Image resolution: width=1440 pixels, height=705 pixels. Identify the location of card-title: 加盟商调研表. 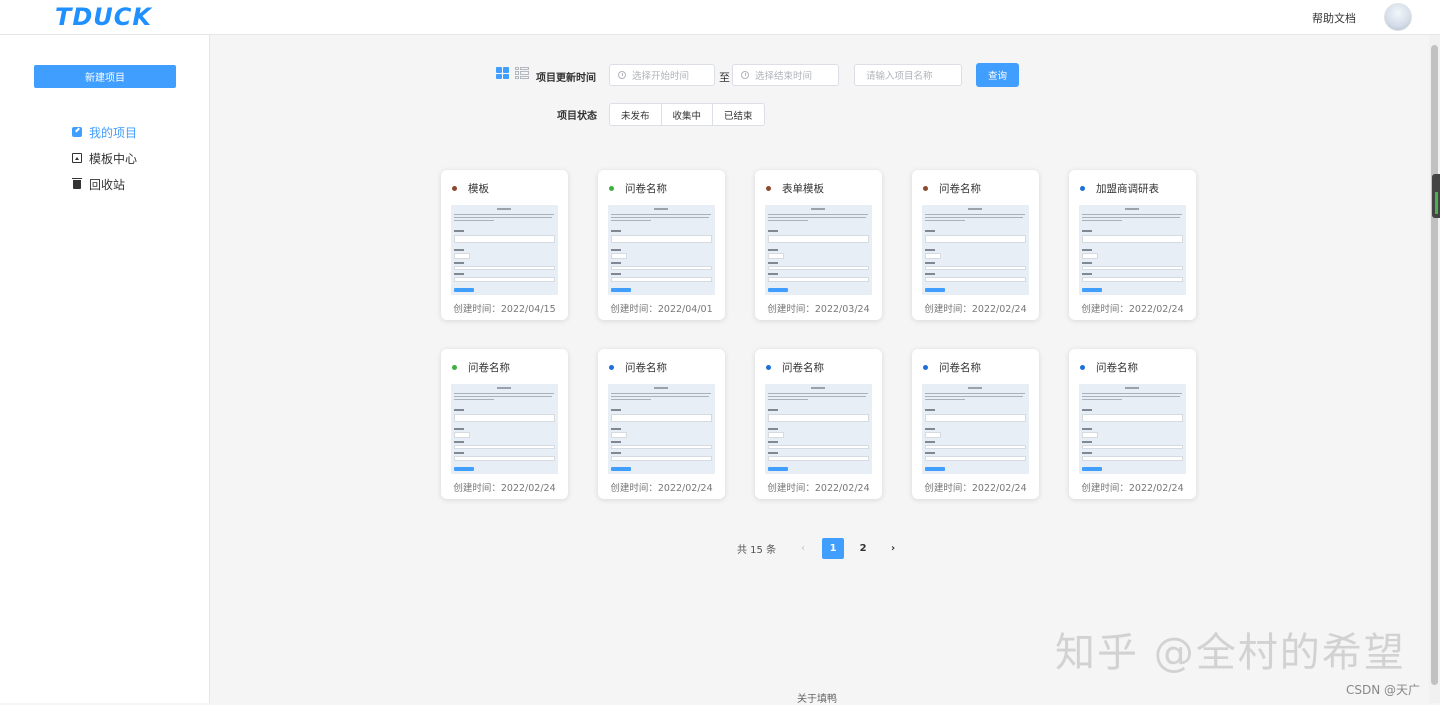
(1127, 189).